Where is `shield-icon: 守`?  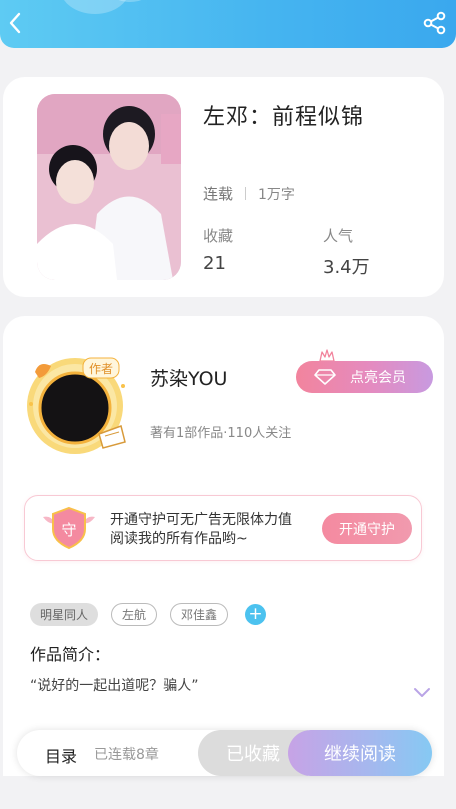
shield-icon: 守 is located at coordinates (69, 528).